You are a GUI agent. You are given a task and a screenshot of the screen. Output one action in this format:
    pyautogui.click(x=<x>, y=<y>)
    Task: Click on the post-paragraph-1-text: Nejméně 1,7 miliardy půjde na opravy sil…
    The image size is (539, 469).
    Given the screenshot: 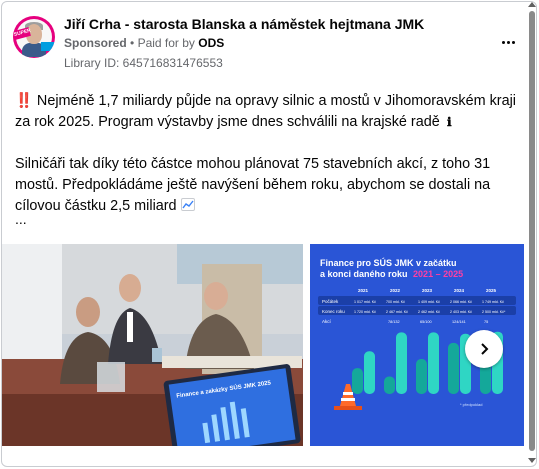 What is the action you would take?
    pyautogui.click(x=266, y=111)
    